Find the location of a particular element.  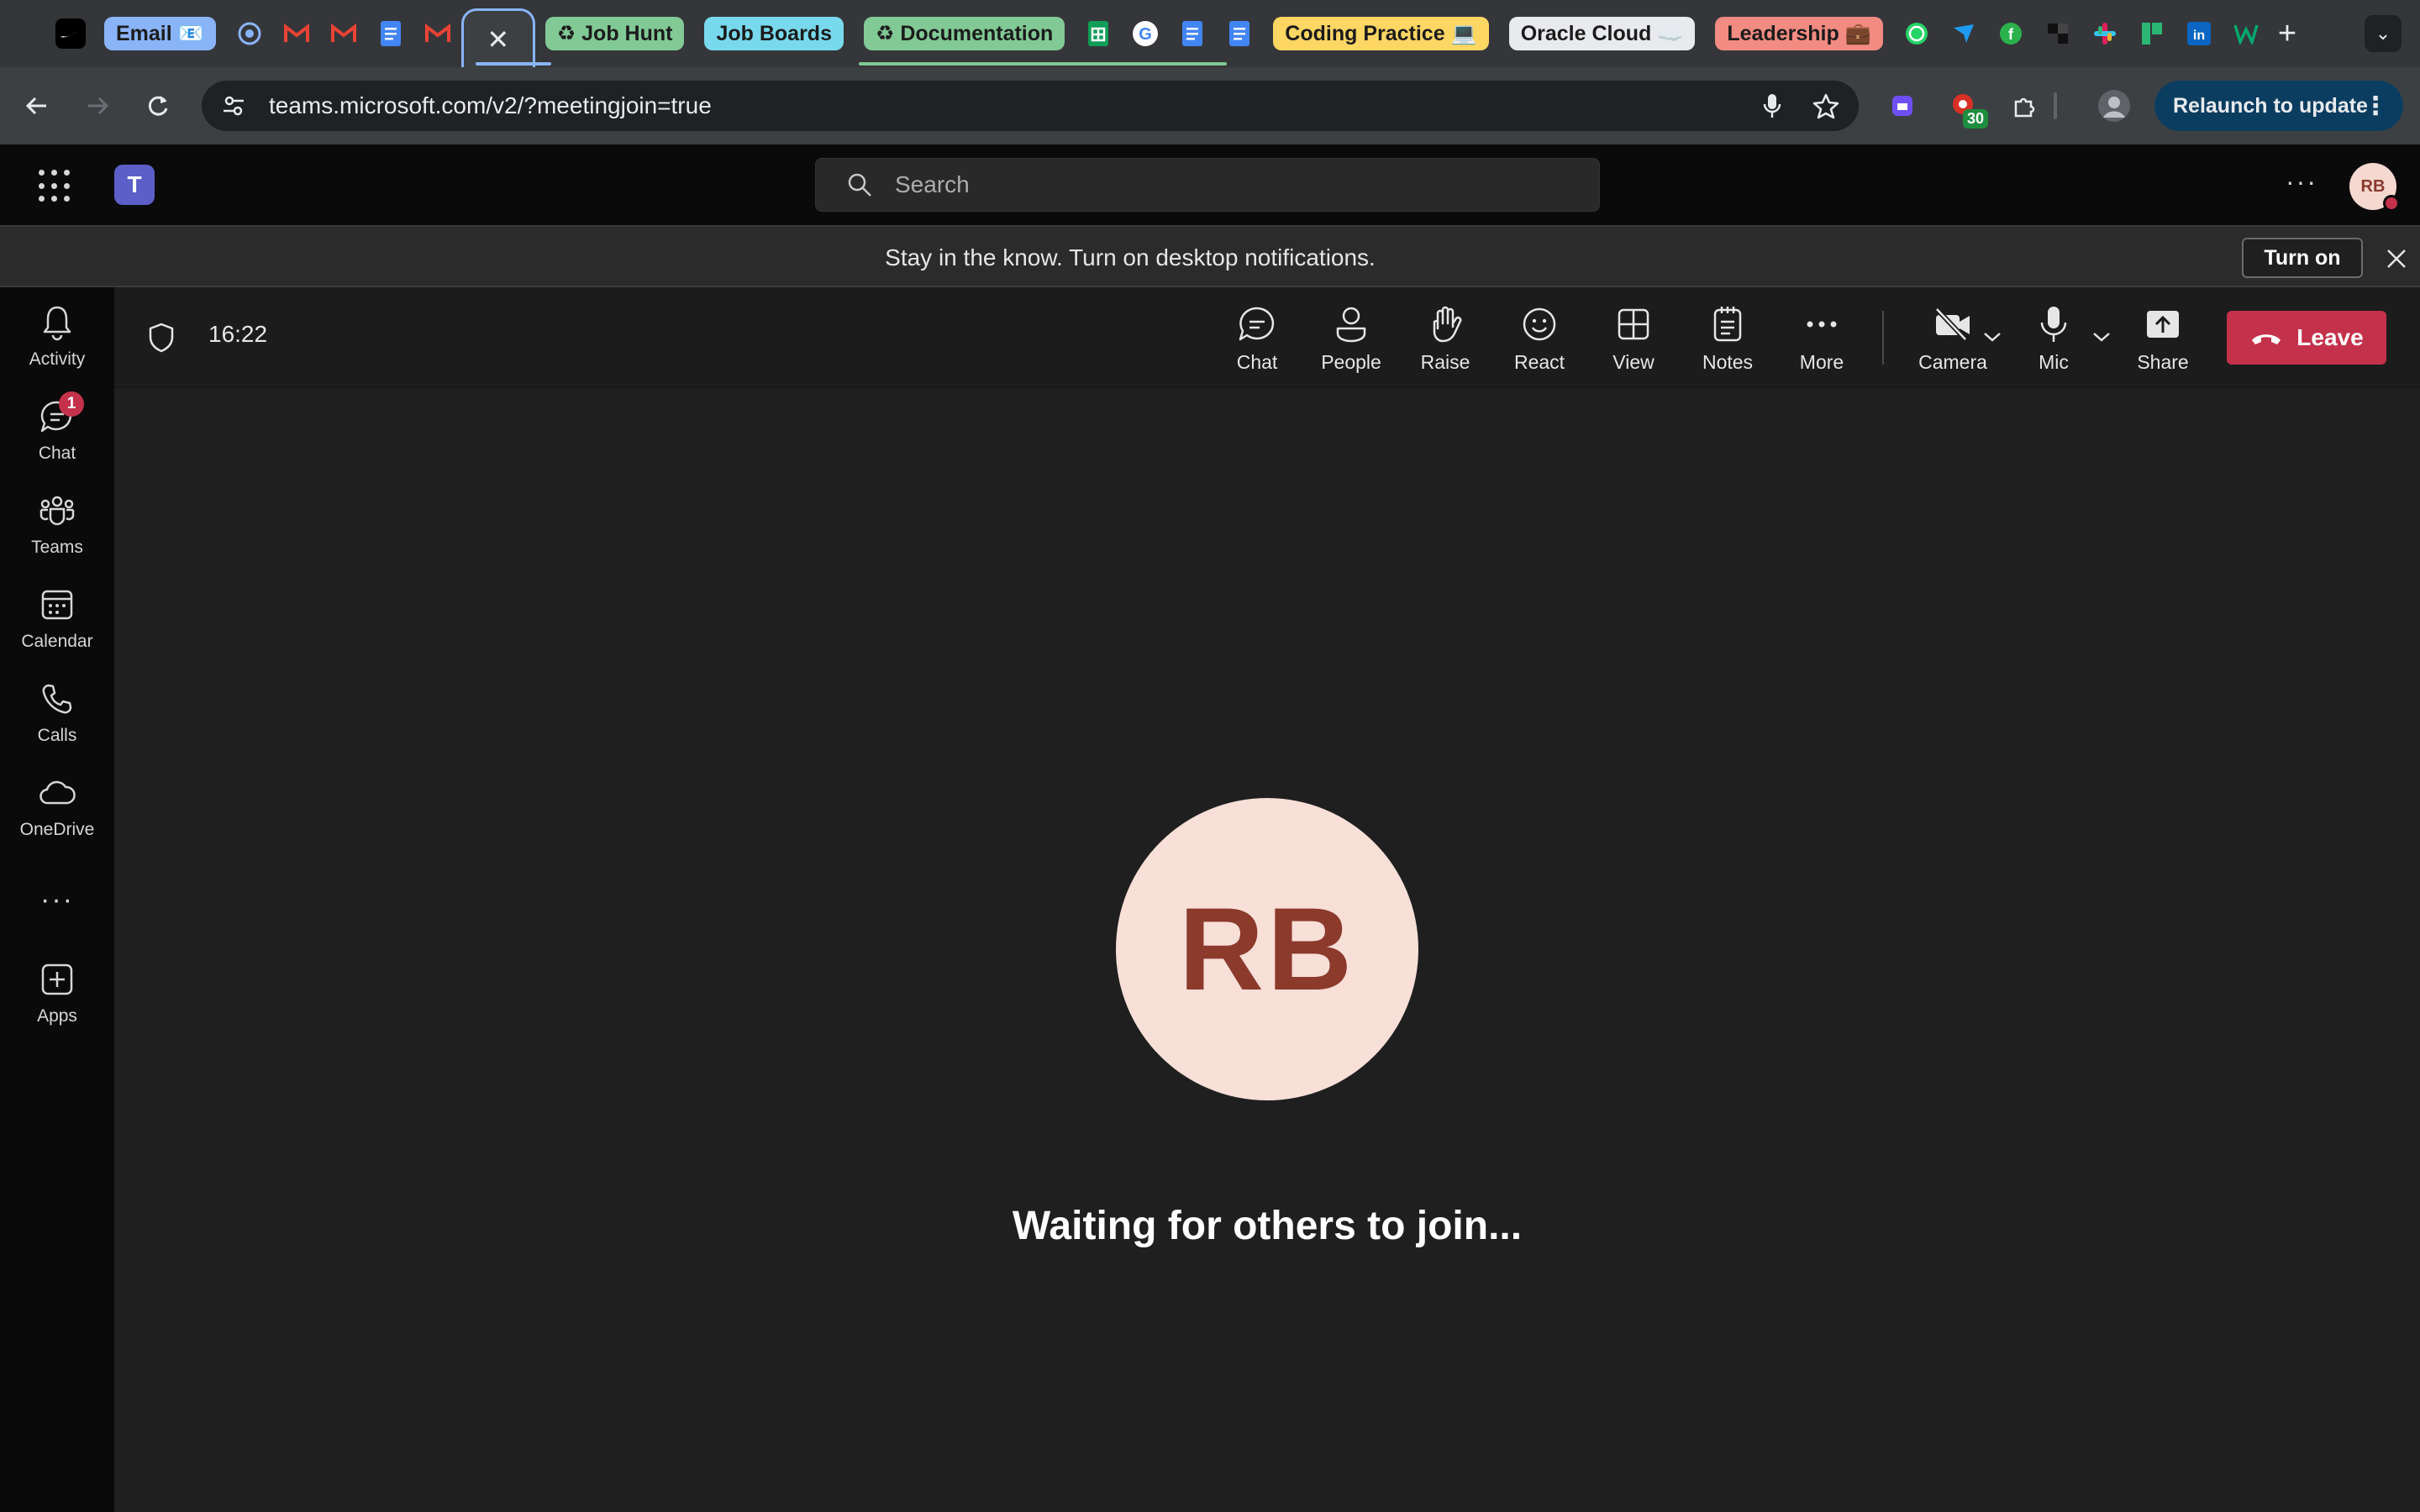

mic-button: Mic is located at coordinates (2054, 340).